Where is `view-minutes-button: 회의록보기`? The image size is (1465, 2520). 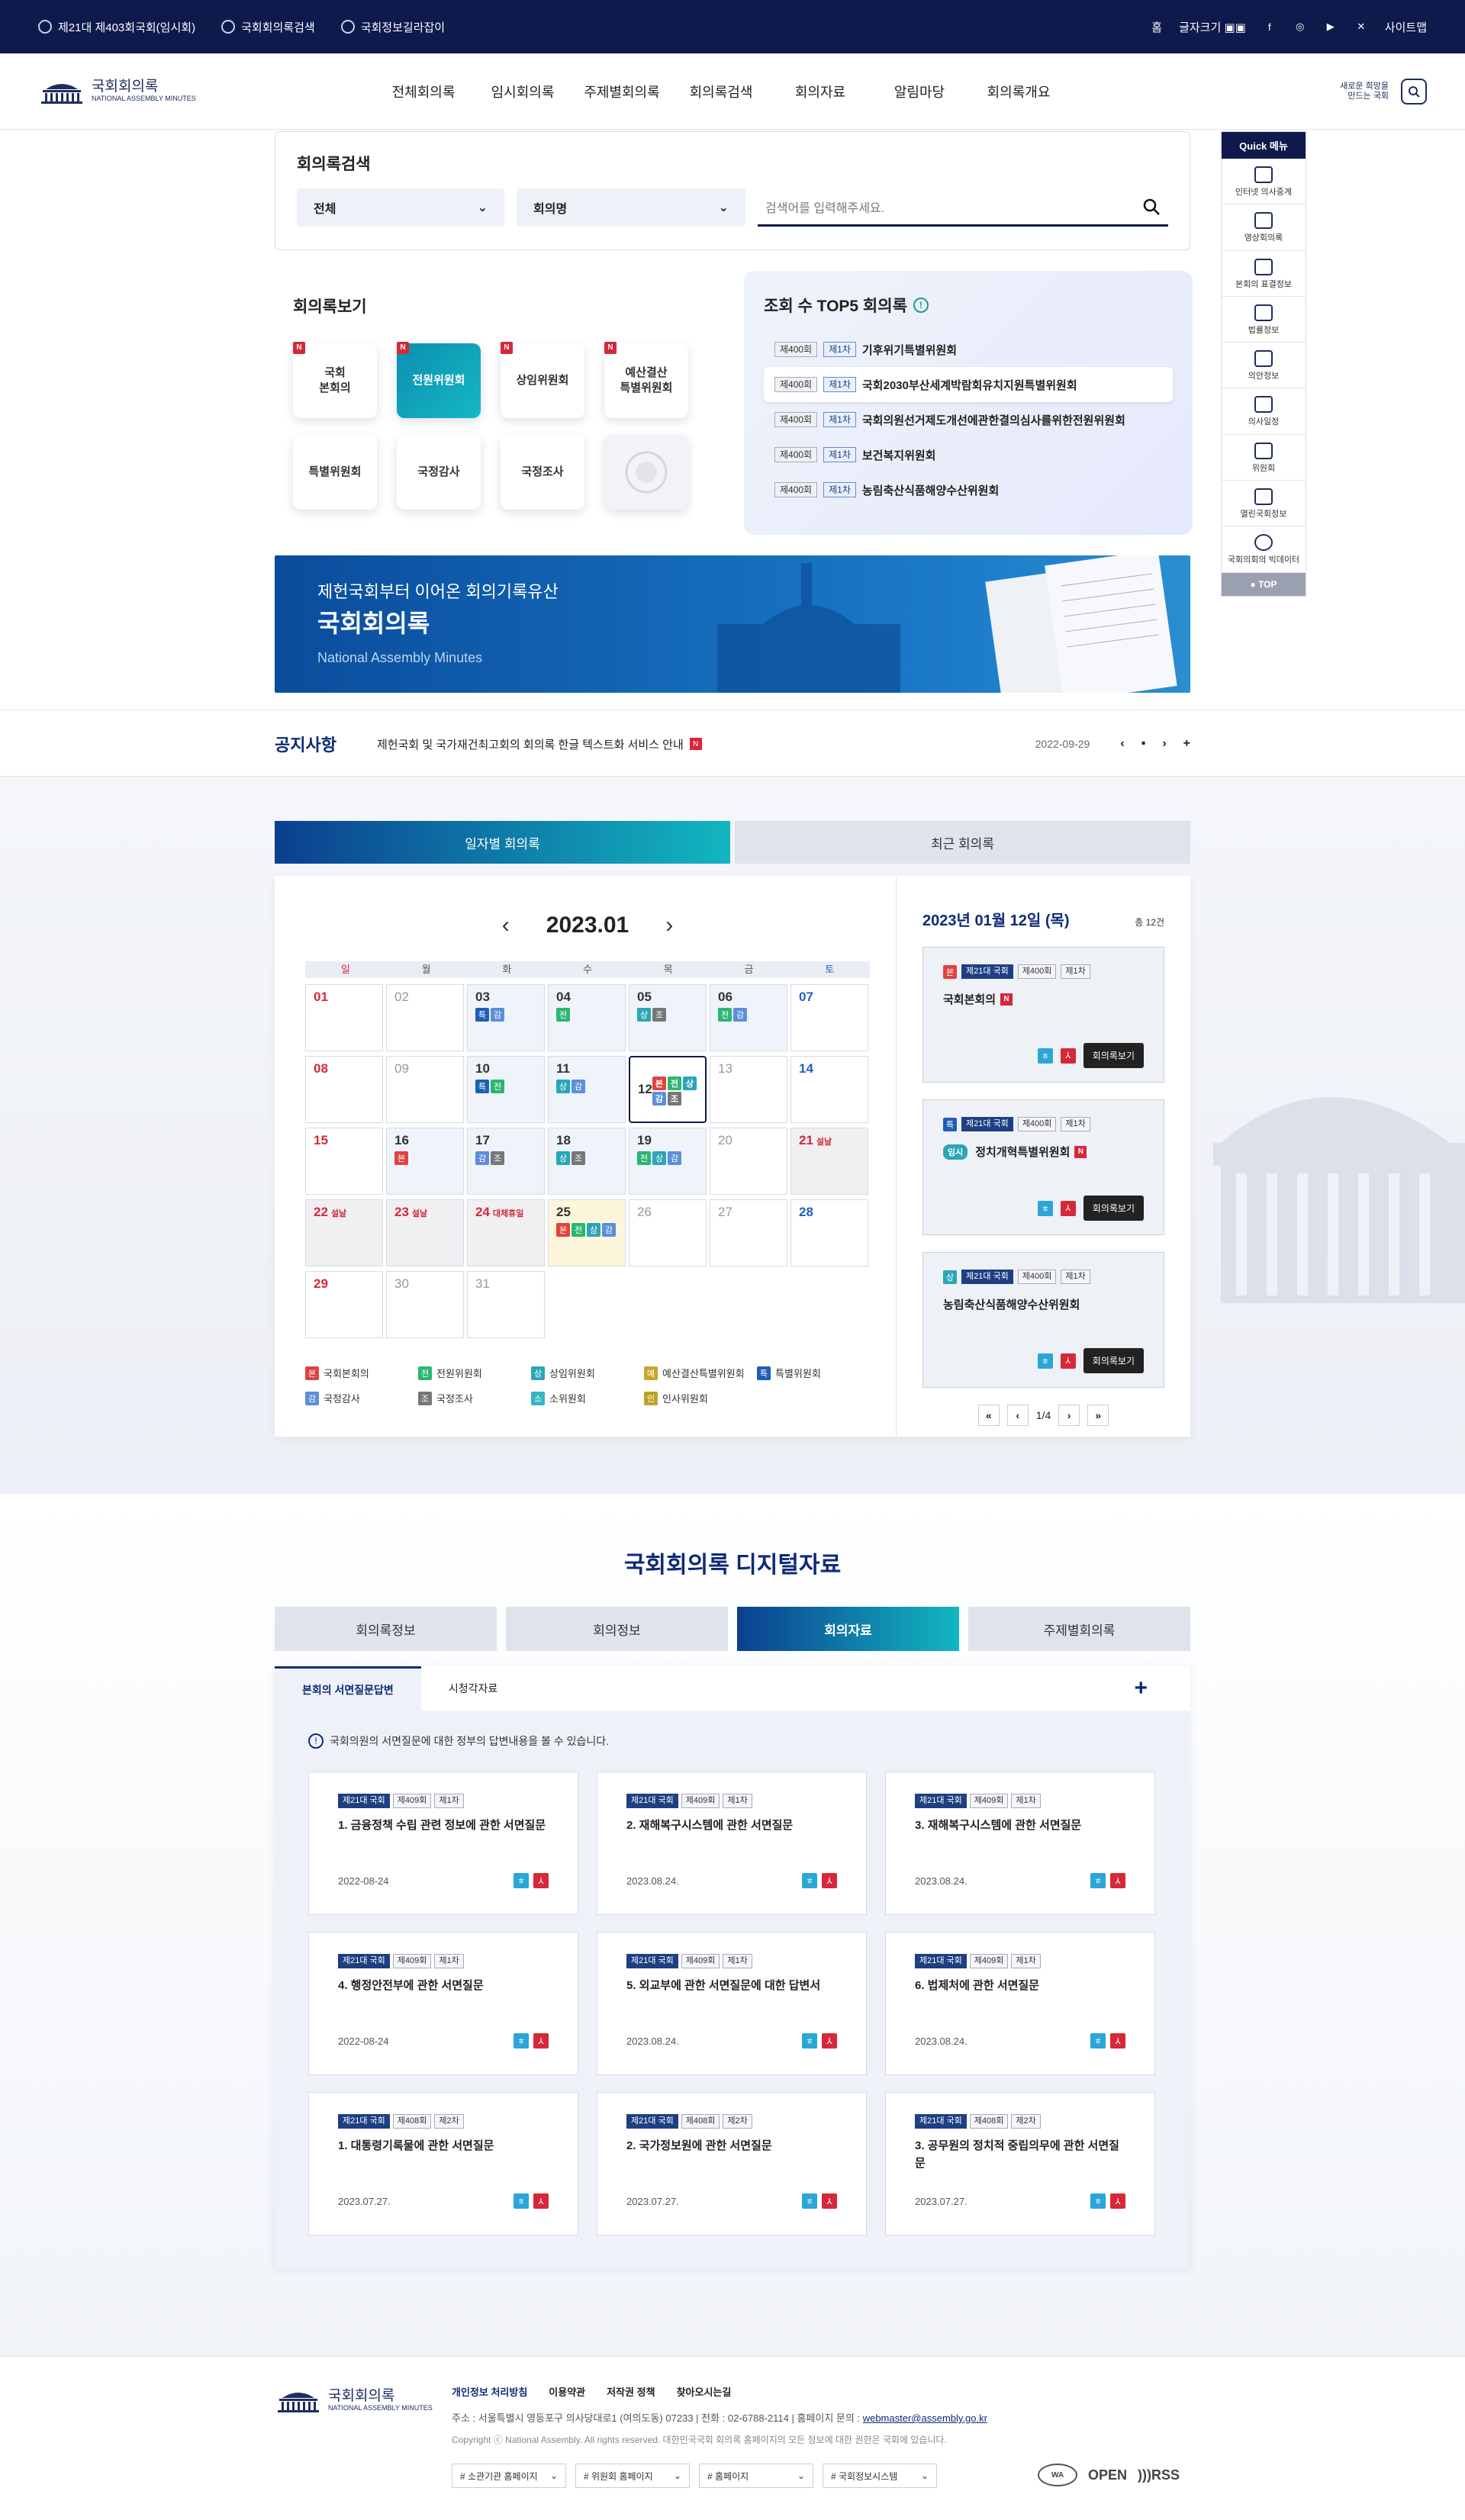
view-minutes-button: 회의록보기 is located at coordinates (1113, 1361).